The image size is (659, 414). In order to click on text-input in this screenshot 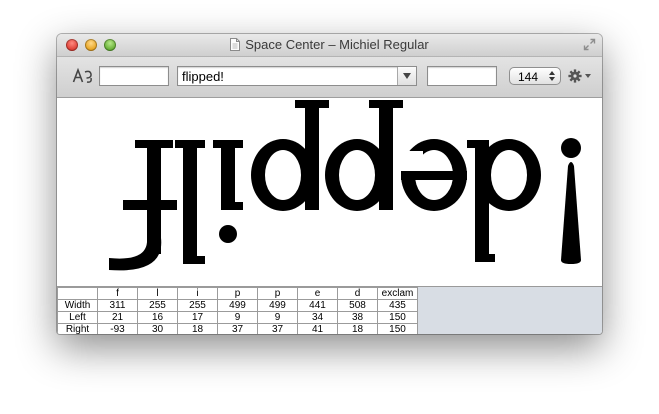, I will do `click(297, 76)`.